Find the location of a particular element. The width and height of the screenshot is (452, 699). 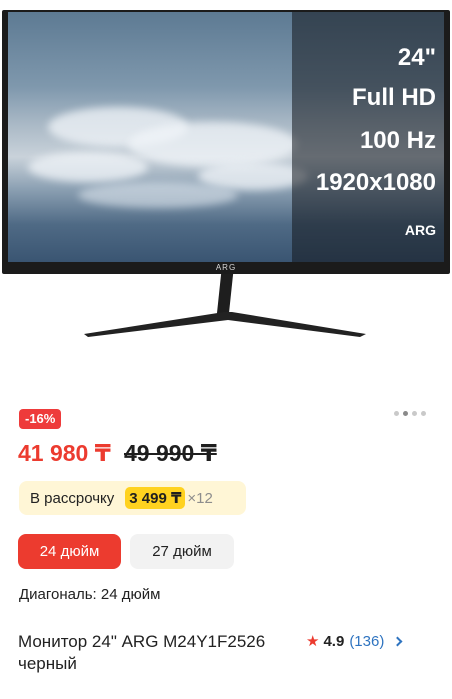

monitor-stand-base is located at coordinates (225, 324).